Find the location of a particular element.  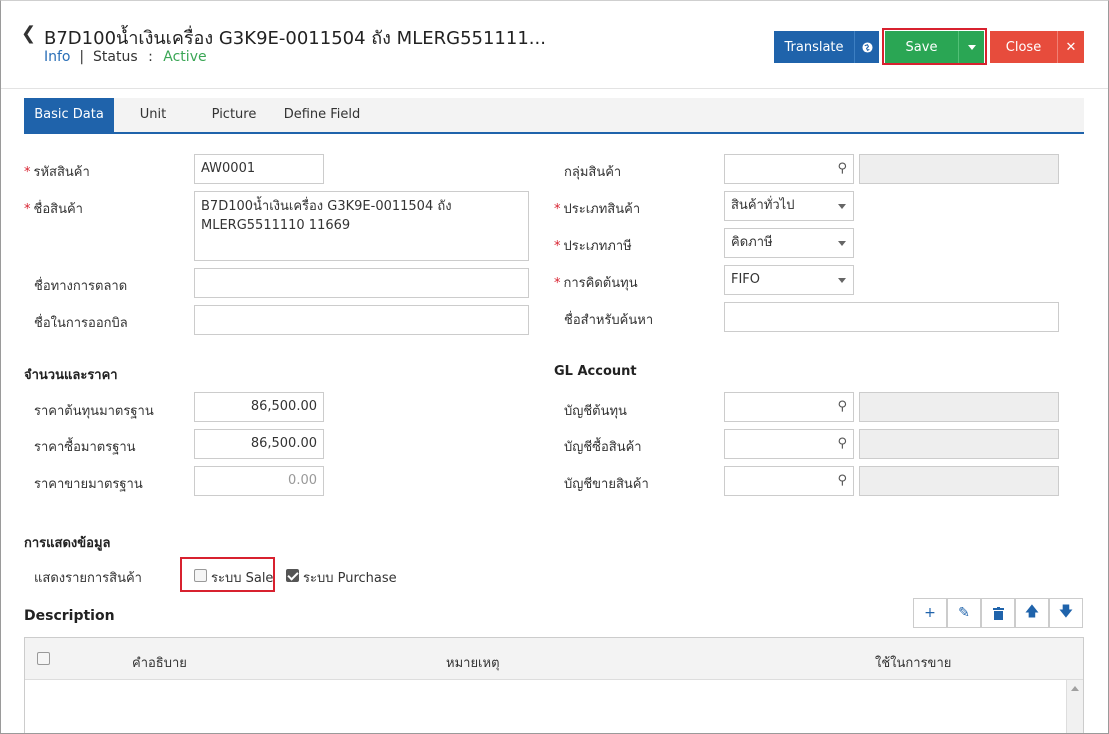

column-header-description: คำอธิบาย is located at coordinates (159, 662).